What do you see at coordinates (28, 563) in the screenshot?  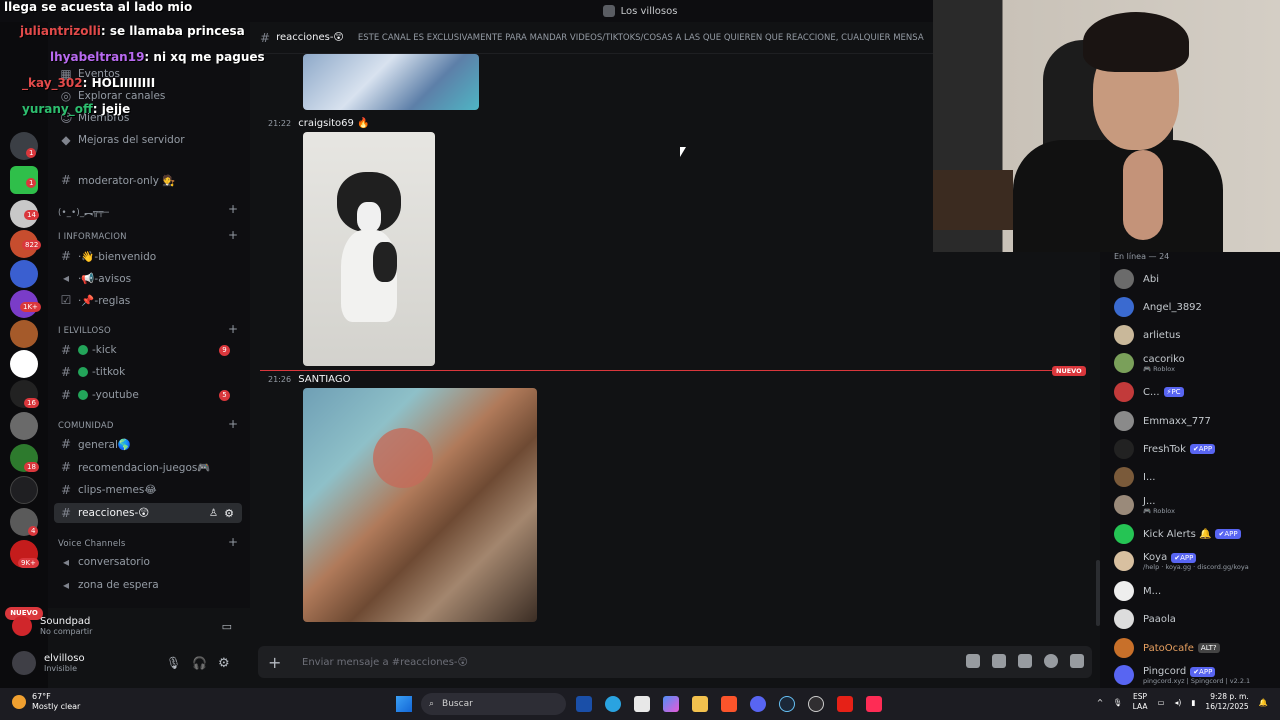 I see `unread-badge: 9K+` at bounding box center [28, 563].